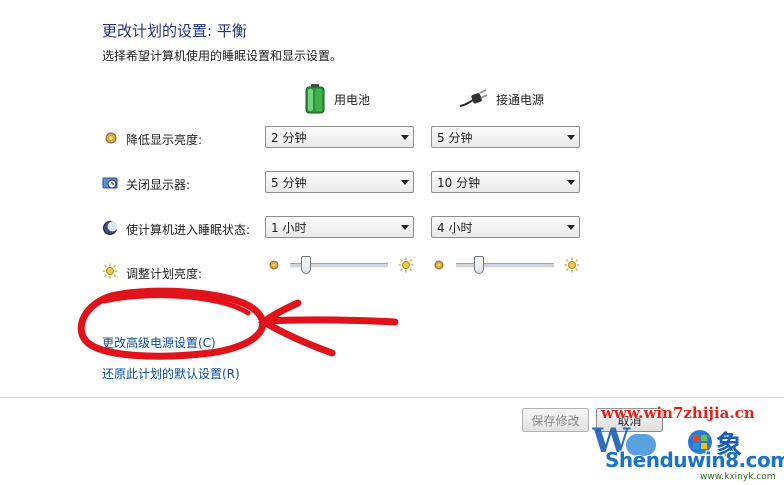 Image resolution: width=784 pixels, height=485 pixels. I want to click on turn-off-display-plugged-select: 10 分钟, so click(505, 182).